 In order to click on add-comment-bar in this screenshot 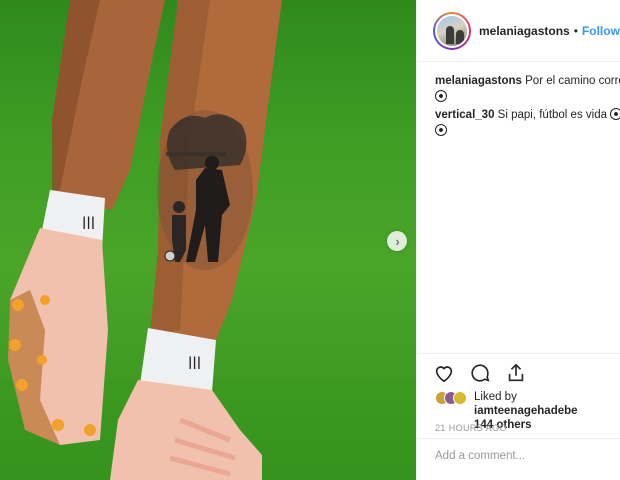, I will do `click(518, 455)`.